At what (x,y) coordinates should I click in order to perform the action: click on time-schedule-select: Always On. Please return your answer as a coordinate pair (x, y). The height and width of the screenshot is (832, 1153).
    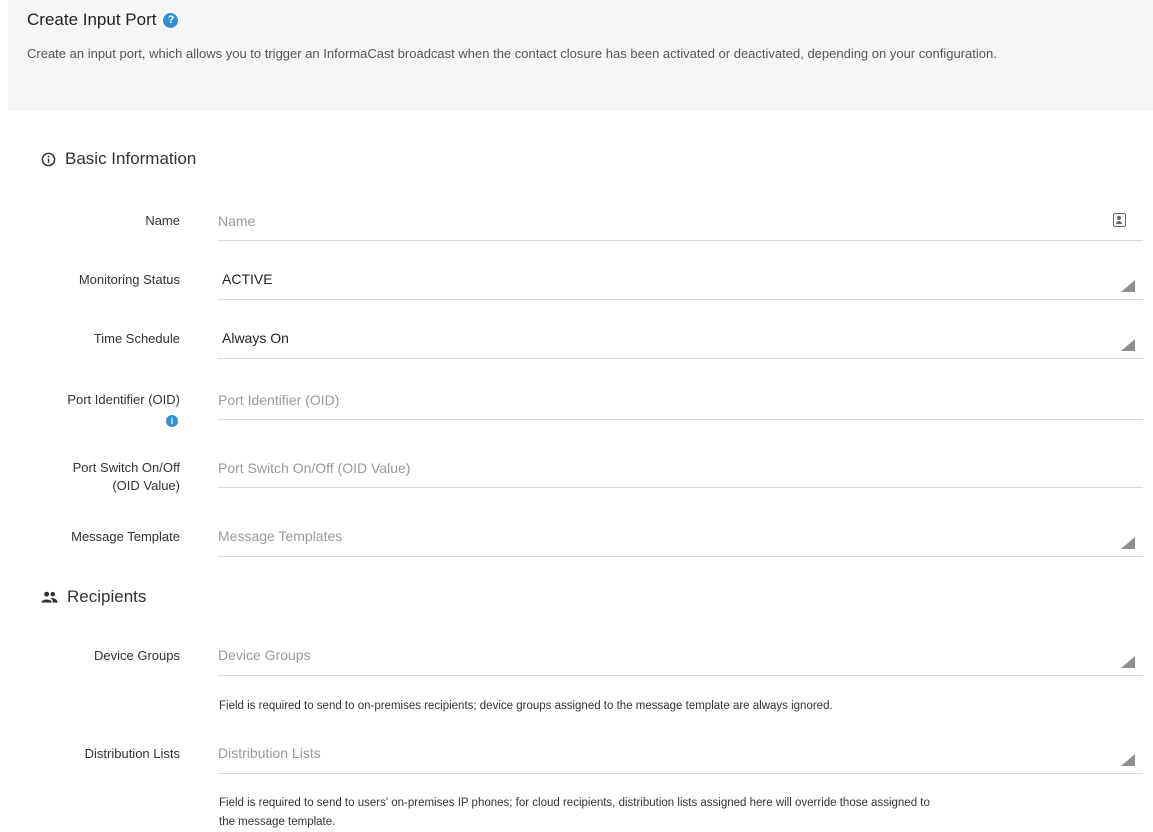
    Looking at the image, I should click on (680, 339).